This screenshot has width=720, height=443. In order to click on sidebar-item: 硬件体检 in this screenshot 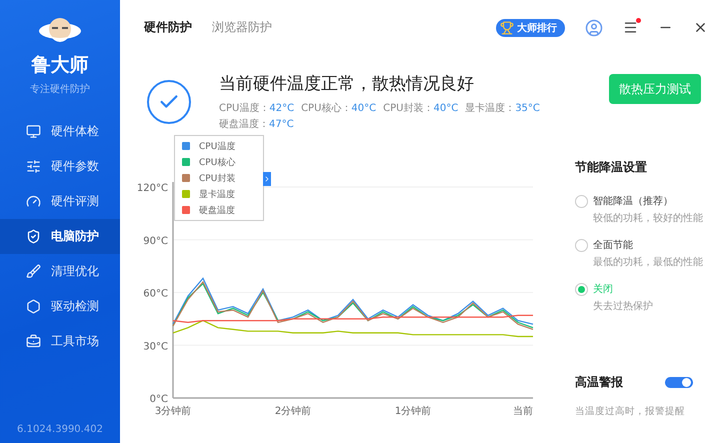, I will do `click(60, 131)`.